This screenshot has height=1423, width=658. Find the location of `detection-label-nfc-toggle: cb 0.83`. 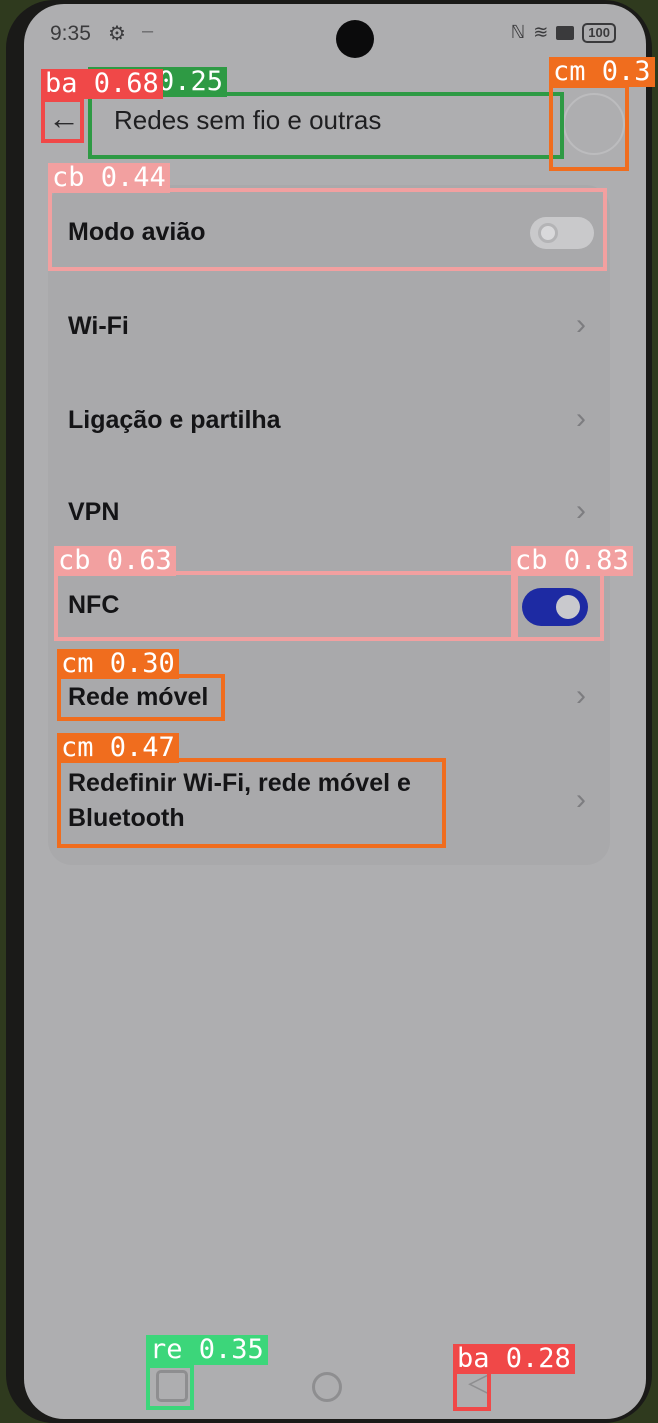

detection-label-nfc-toggle: cb 0.83 is located at coordinates (572, 561).